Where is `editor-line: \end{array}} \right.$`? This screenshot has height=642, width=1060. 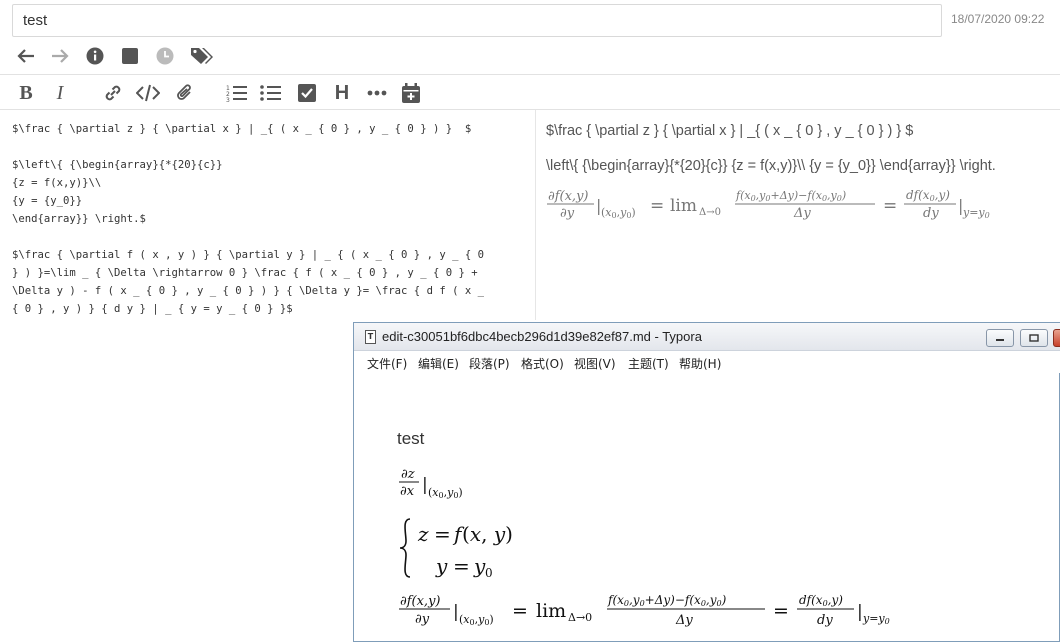 editor-line: \end{array}} \right.$ is located at coordinates (79, 219).